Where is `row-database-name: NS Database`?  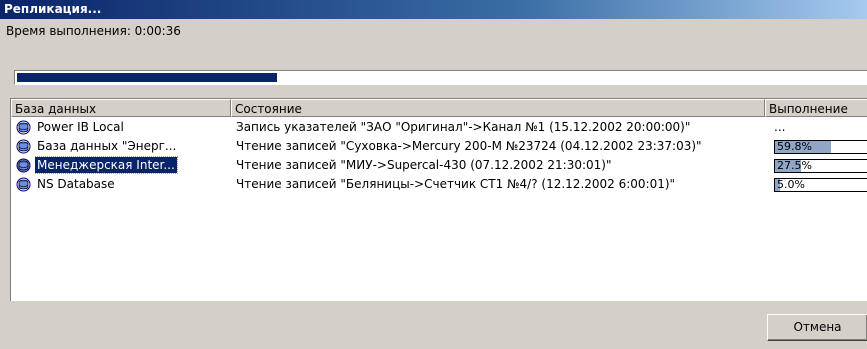 row-database-name: NS Database is located at coordinates (76, 184).